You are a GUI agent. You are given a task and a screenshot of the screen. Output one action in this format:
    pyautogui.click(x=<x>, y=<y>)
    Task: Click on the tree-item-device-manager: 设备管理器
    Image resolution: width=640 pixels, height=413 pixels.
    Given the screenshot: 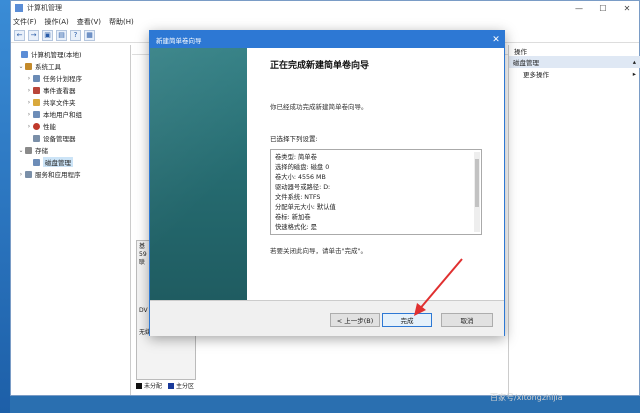 What is the action you would take?
    pyautogui.click(x=70, y=138)
    